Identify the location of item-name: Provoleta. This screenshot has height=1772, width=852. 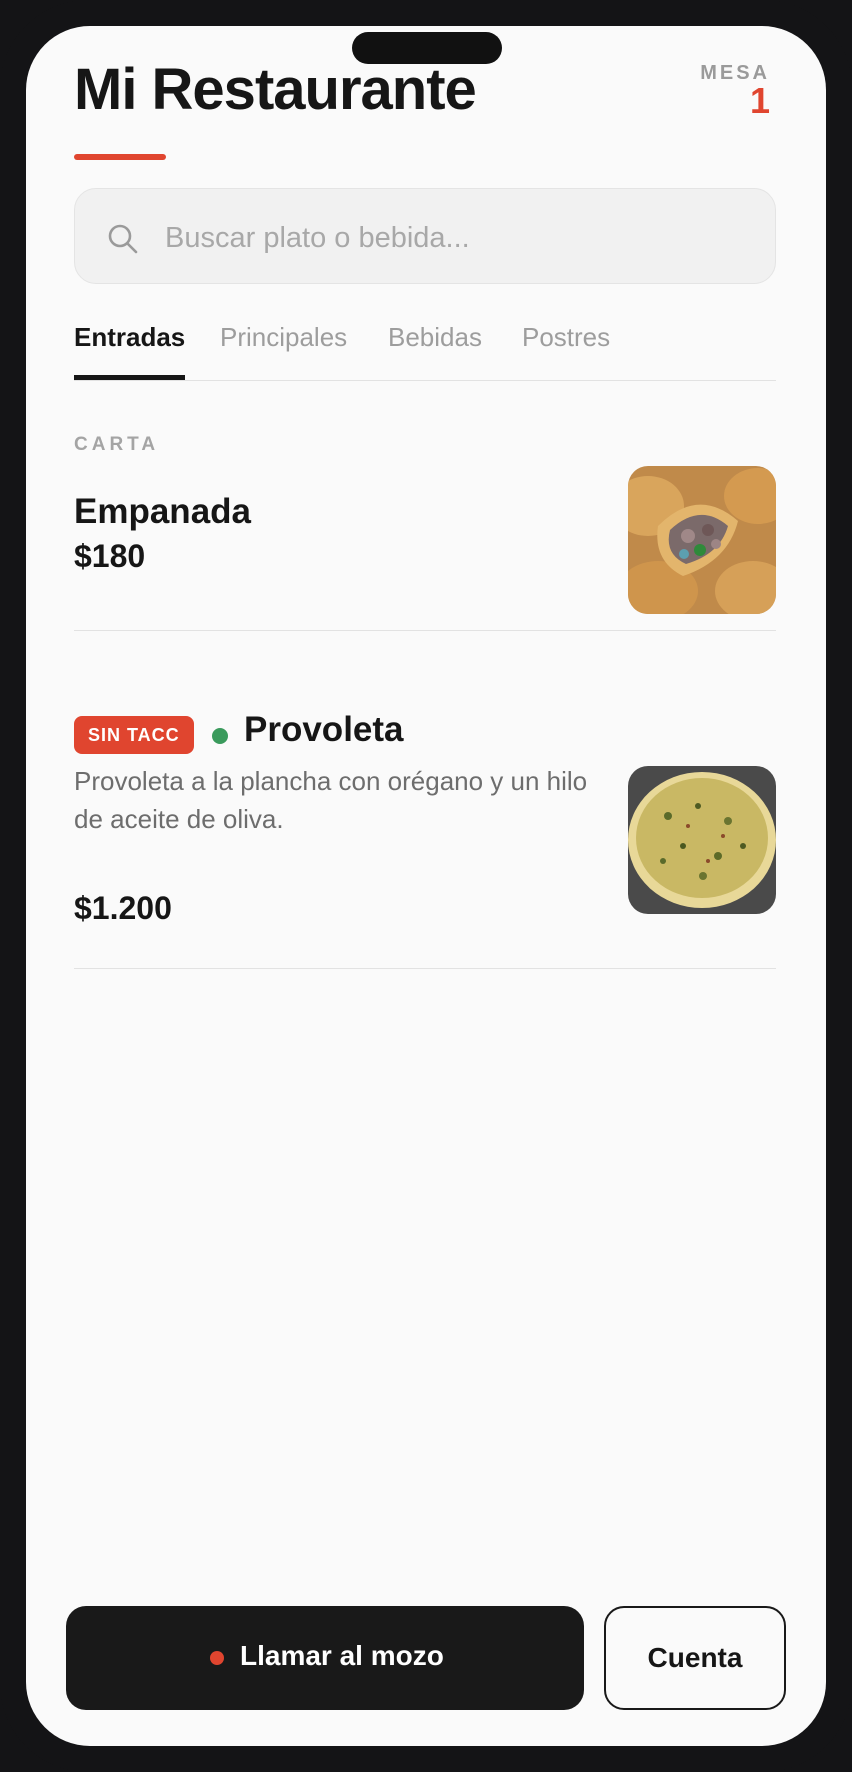
(324, 729).